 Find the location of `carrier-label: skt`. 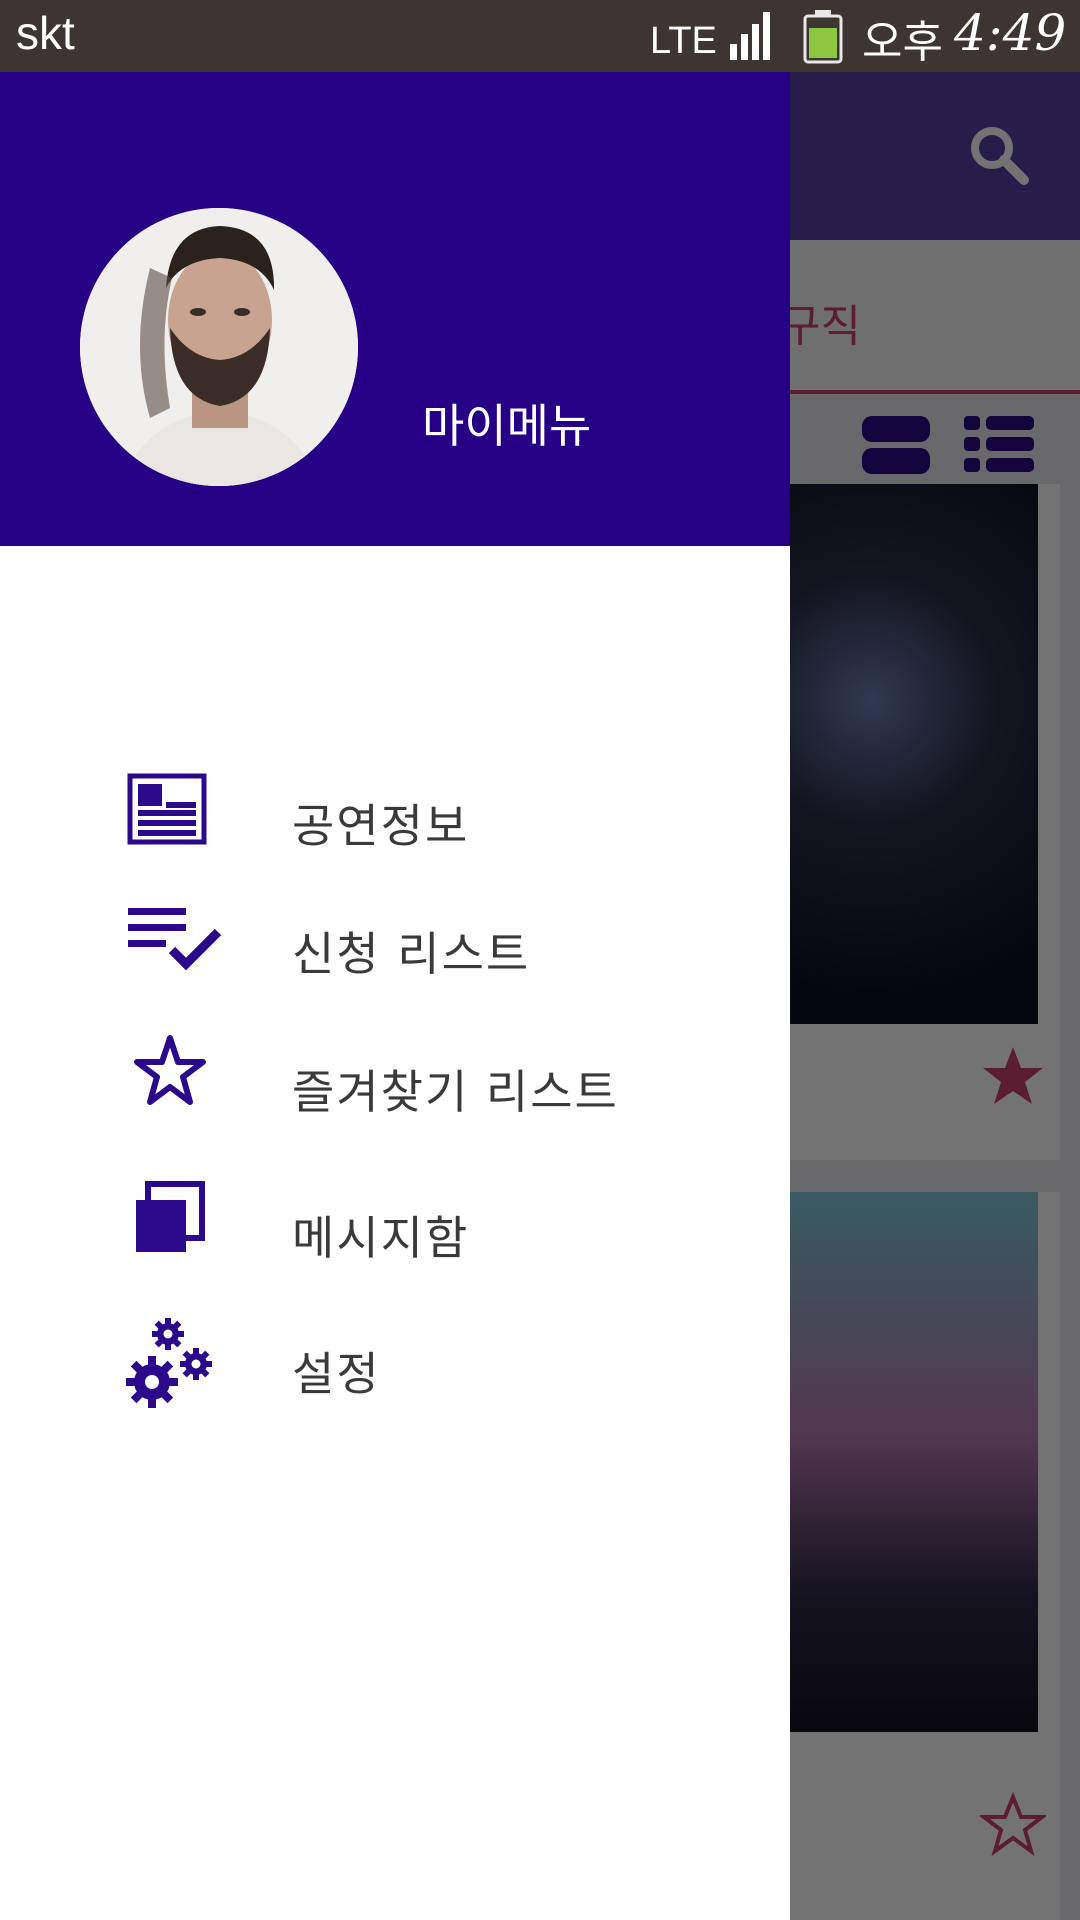

carrier-label: skt is located at coordinates (45, 33).